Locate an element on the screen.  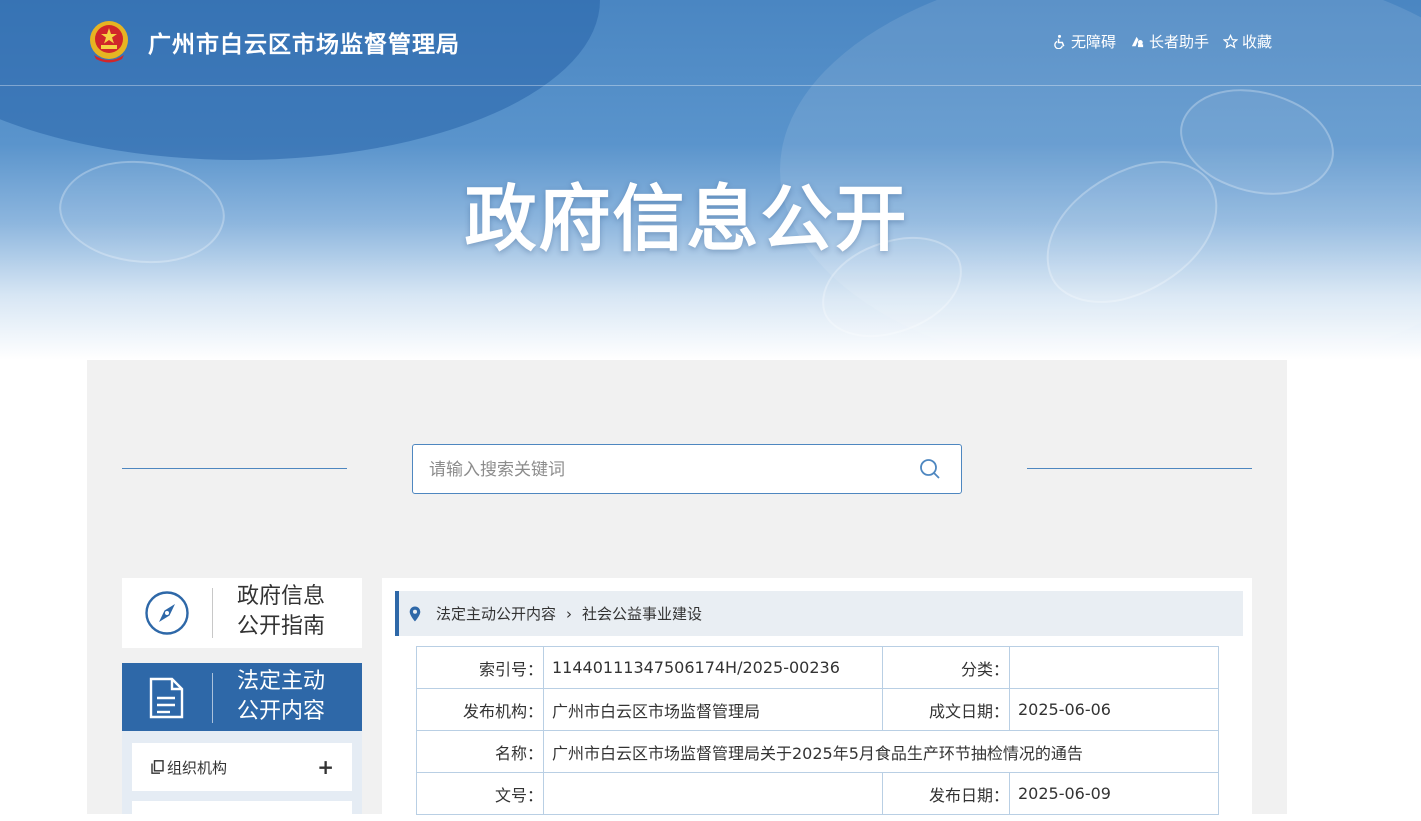
copy-icon is located at coordinates (157, 767).